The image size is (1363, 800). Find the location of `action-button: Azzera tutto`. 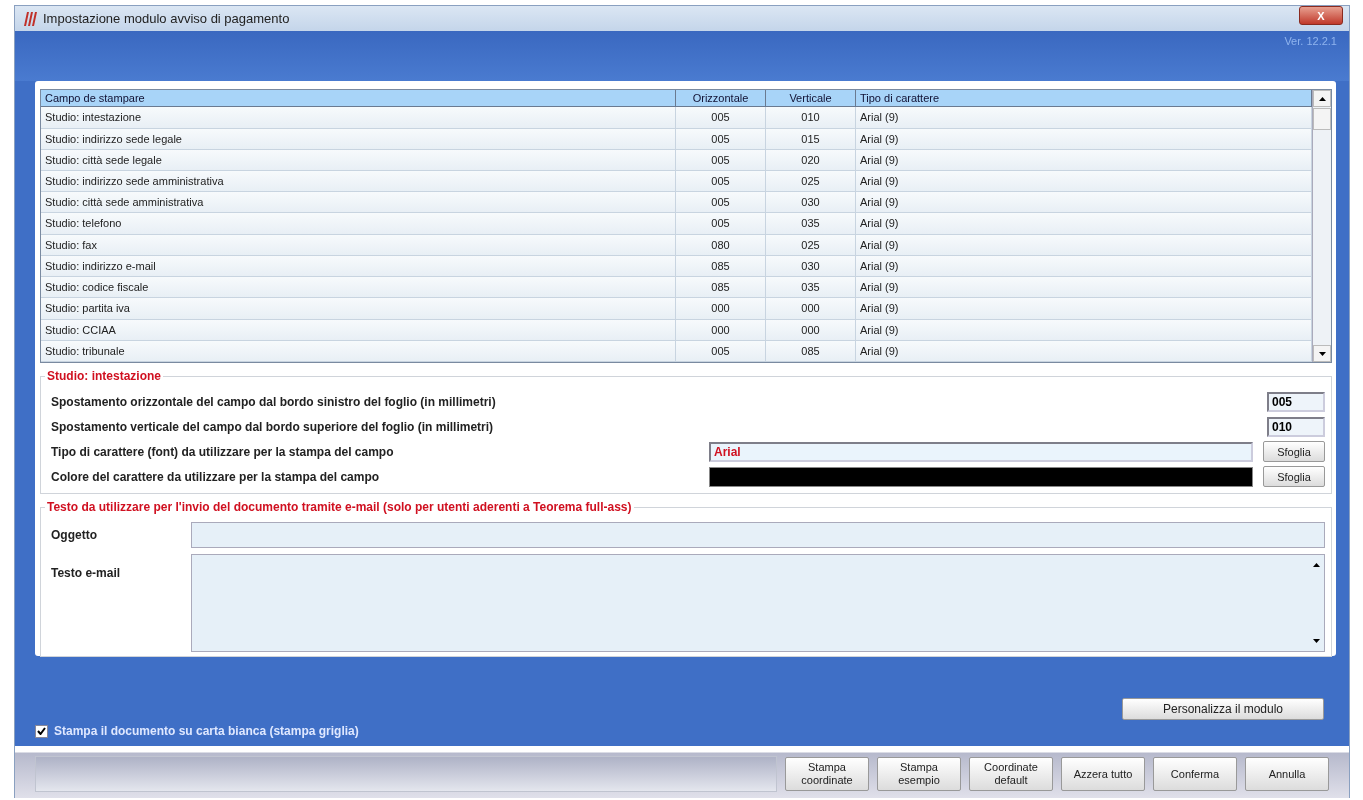

action-button: Azzera tutto is located at coordinates (1103, 774).